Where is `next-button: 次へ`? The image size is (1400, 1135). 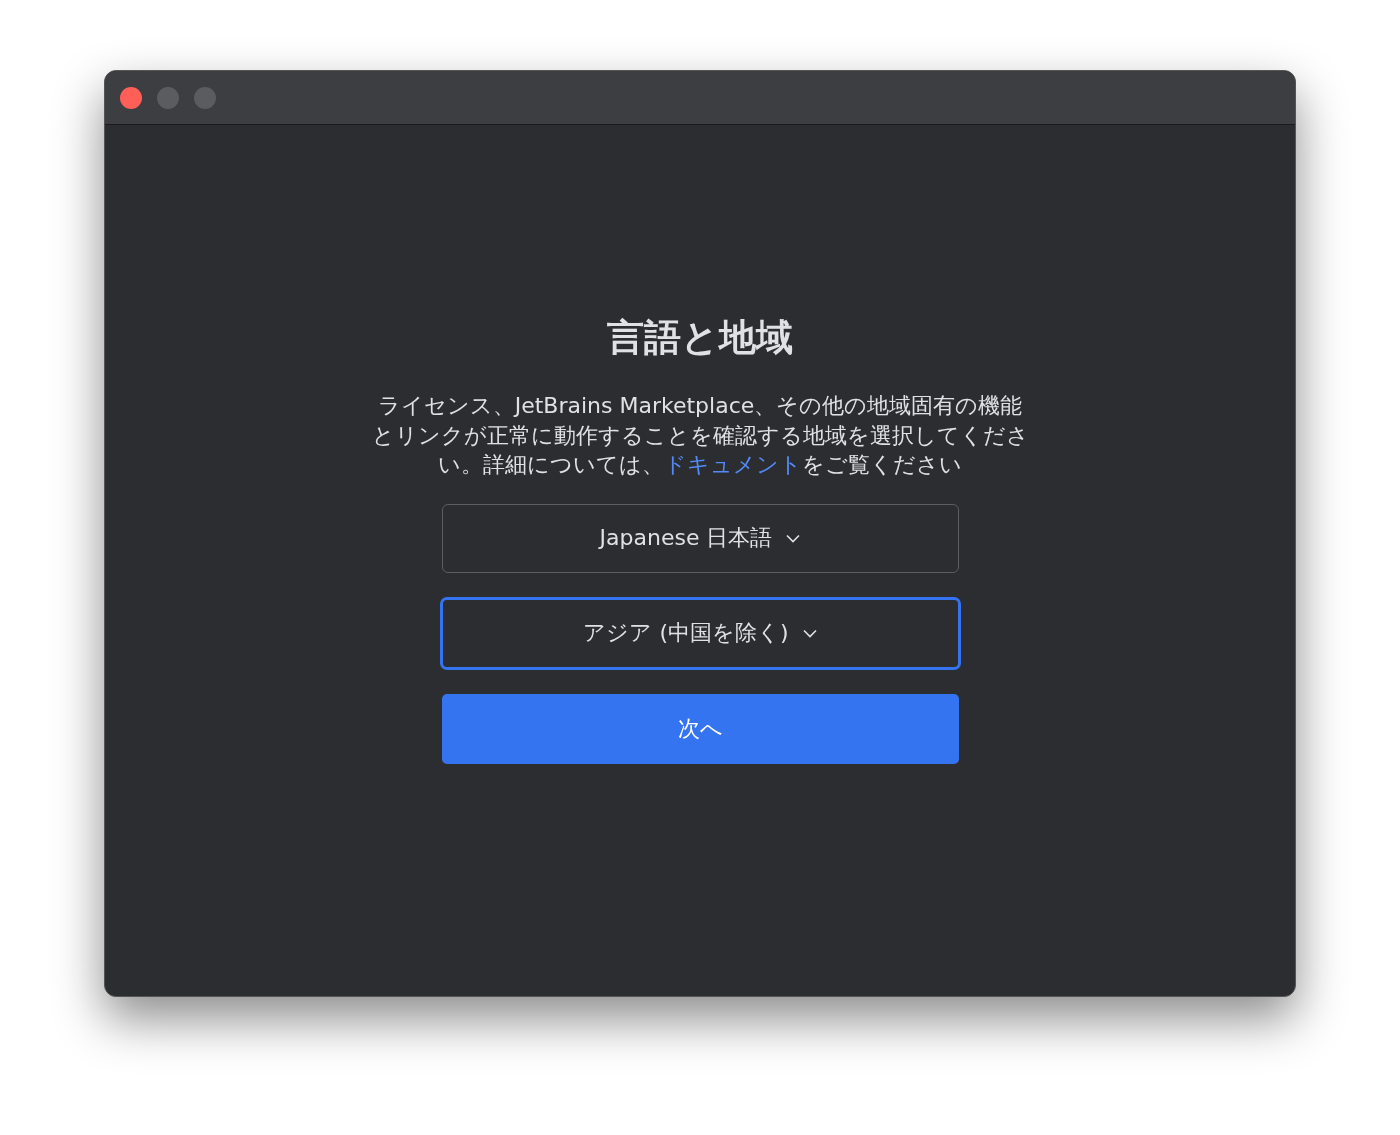
next-button: 次へ is located at coordinates (700, 728).